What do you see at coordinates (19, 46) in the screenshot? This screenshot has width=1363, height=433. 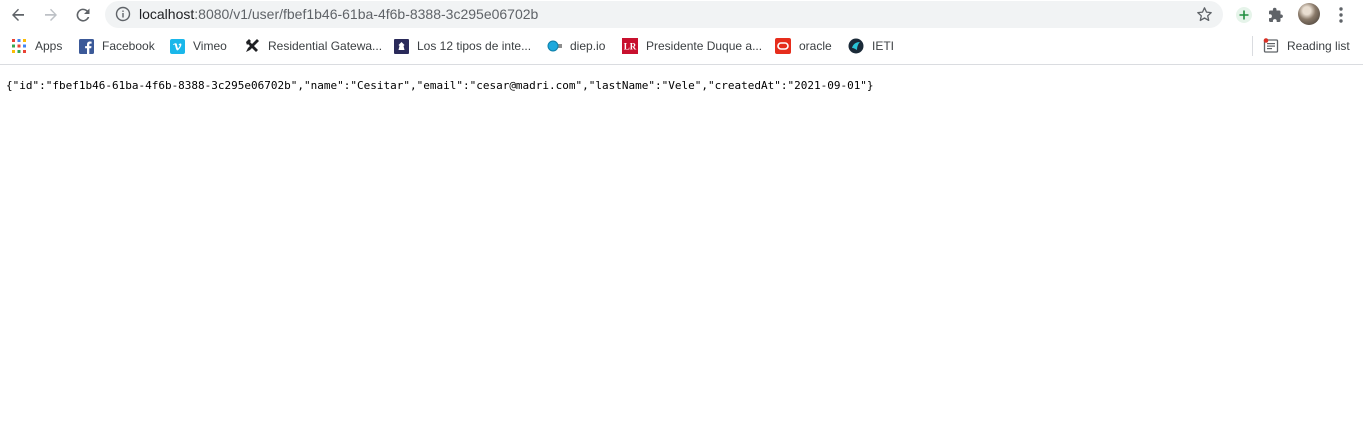 I see `apps-grid-icon` at bounding box center [19, 46].